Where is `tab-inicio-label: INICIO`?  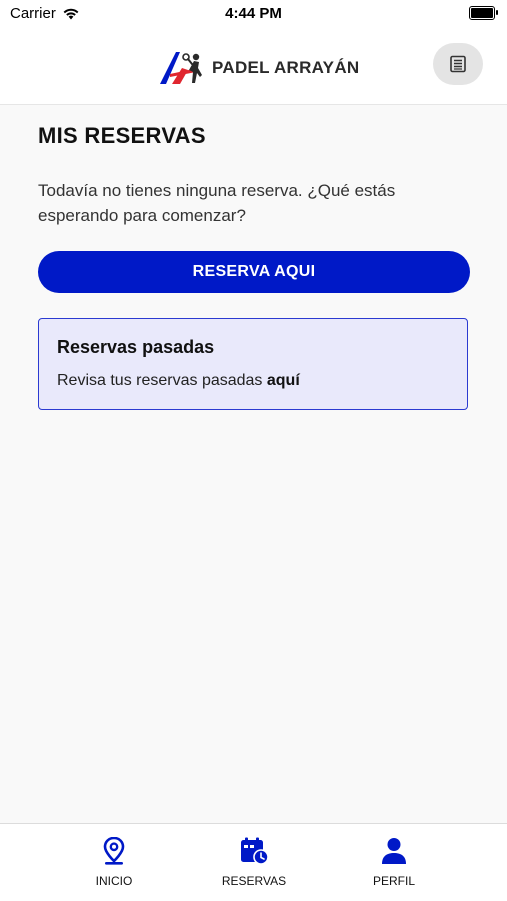 tab-inicio-label: INICIO is located at coordinates (114, 881).